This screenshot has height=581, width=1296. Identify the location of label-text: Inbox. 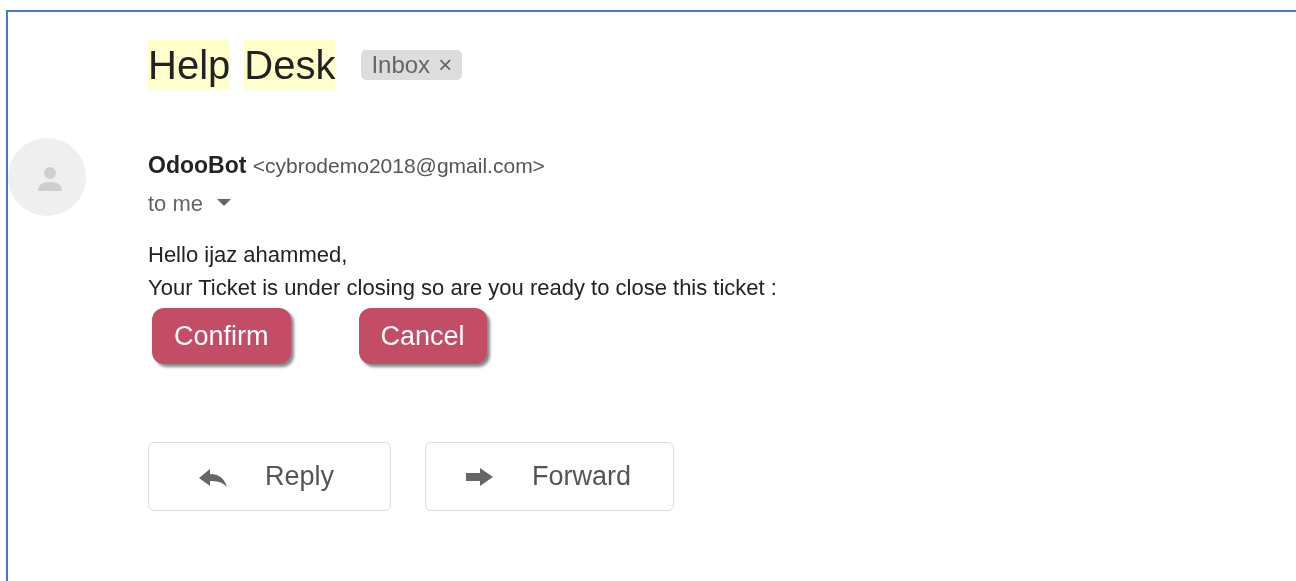
(401, 65).